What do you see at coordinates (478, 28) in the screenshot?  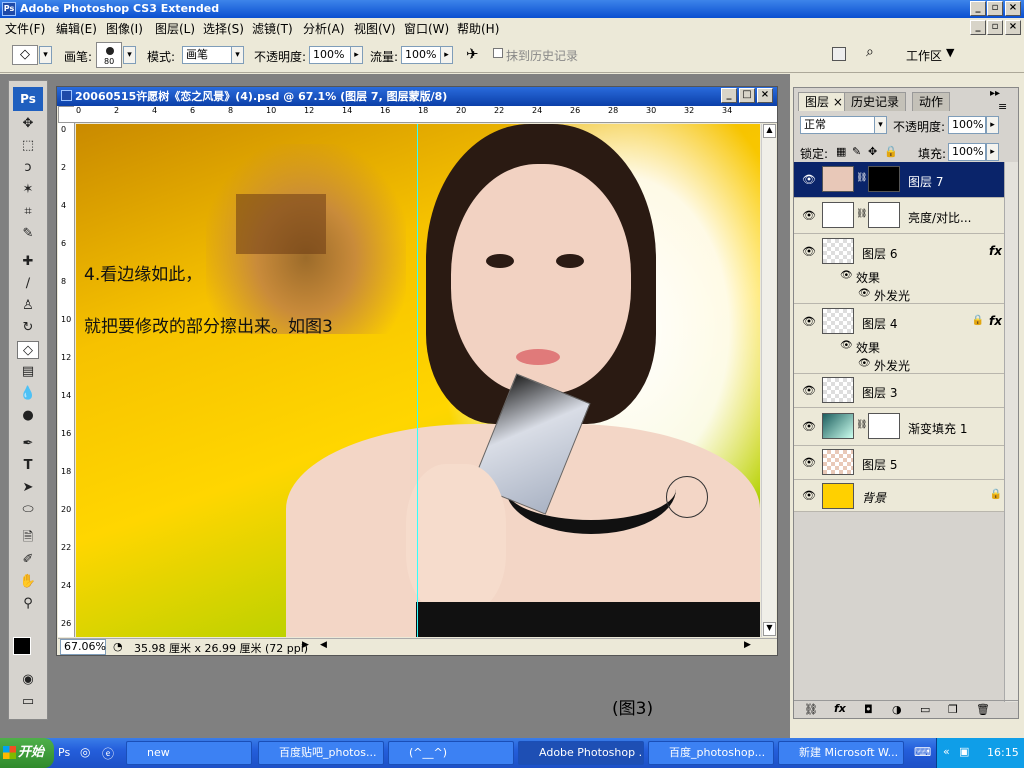 I see `menu-help: 帮助(H)` at bounding box center [478, 28].